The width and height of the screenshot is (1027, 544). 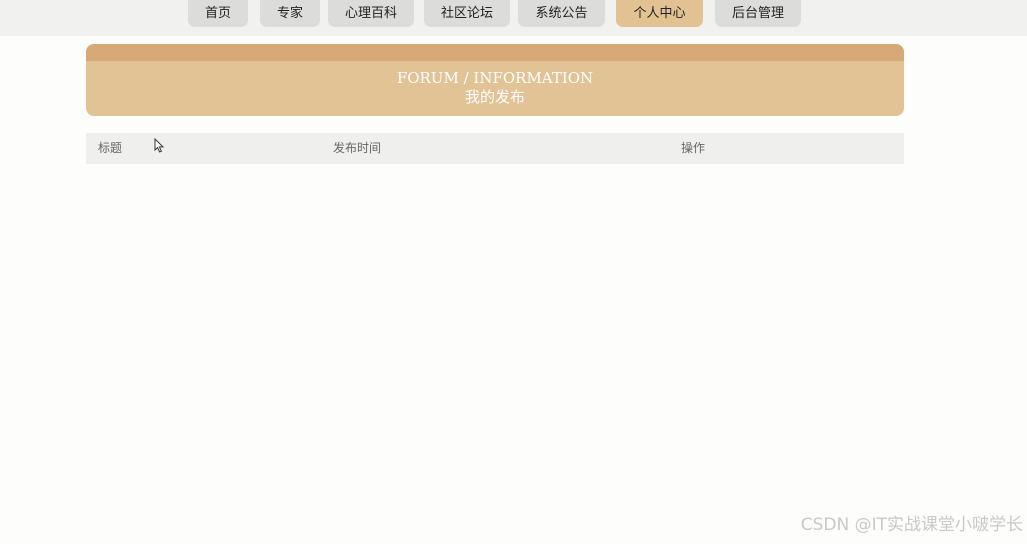 I want to click on nav-item-psychology-wiki: 心理百科, so click(x=371, y=13).